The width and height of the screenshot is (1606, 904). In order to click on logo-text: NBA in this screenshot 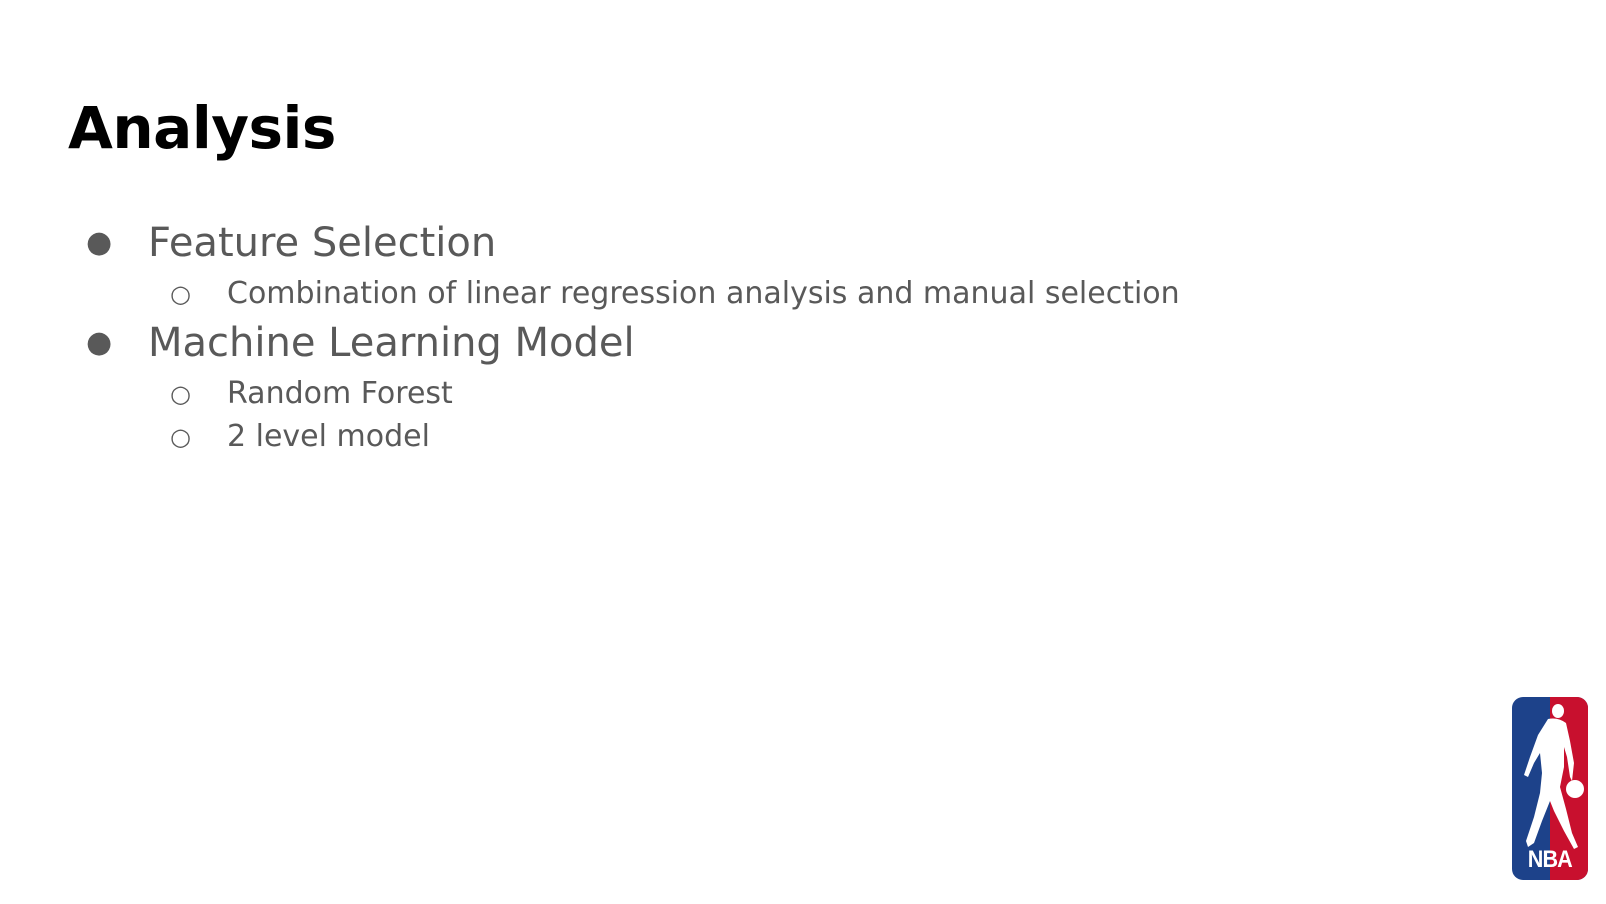, I will do `click(1550, 858)`.